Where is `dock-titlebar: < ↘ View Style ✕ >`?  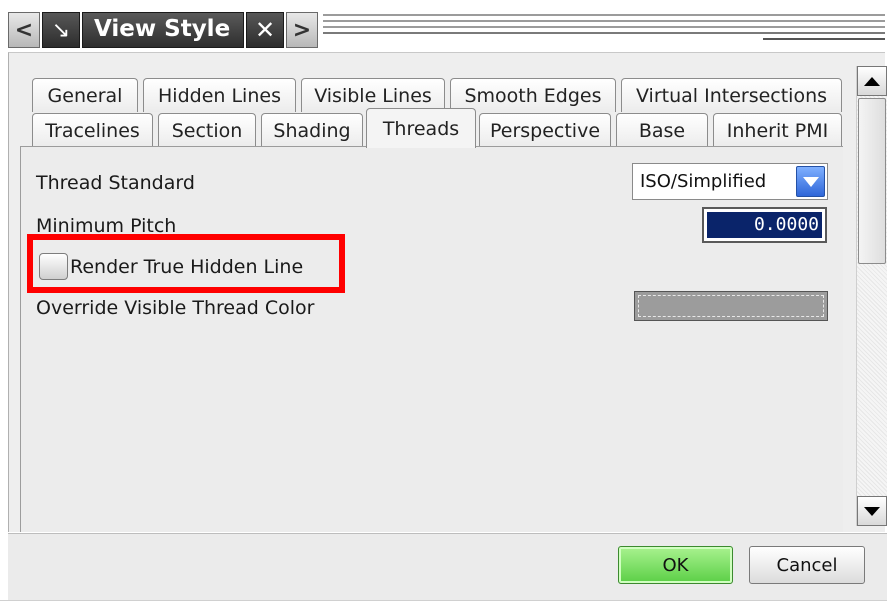
dock-titlebar: < ↘ View Style ✕ > is located at coordinates (443, 26).